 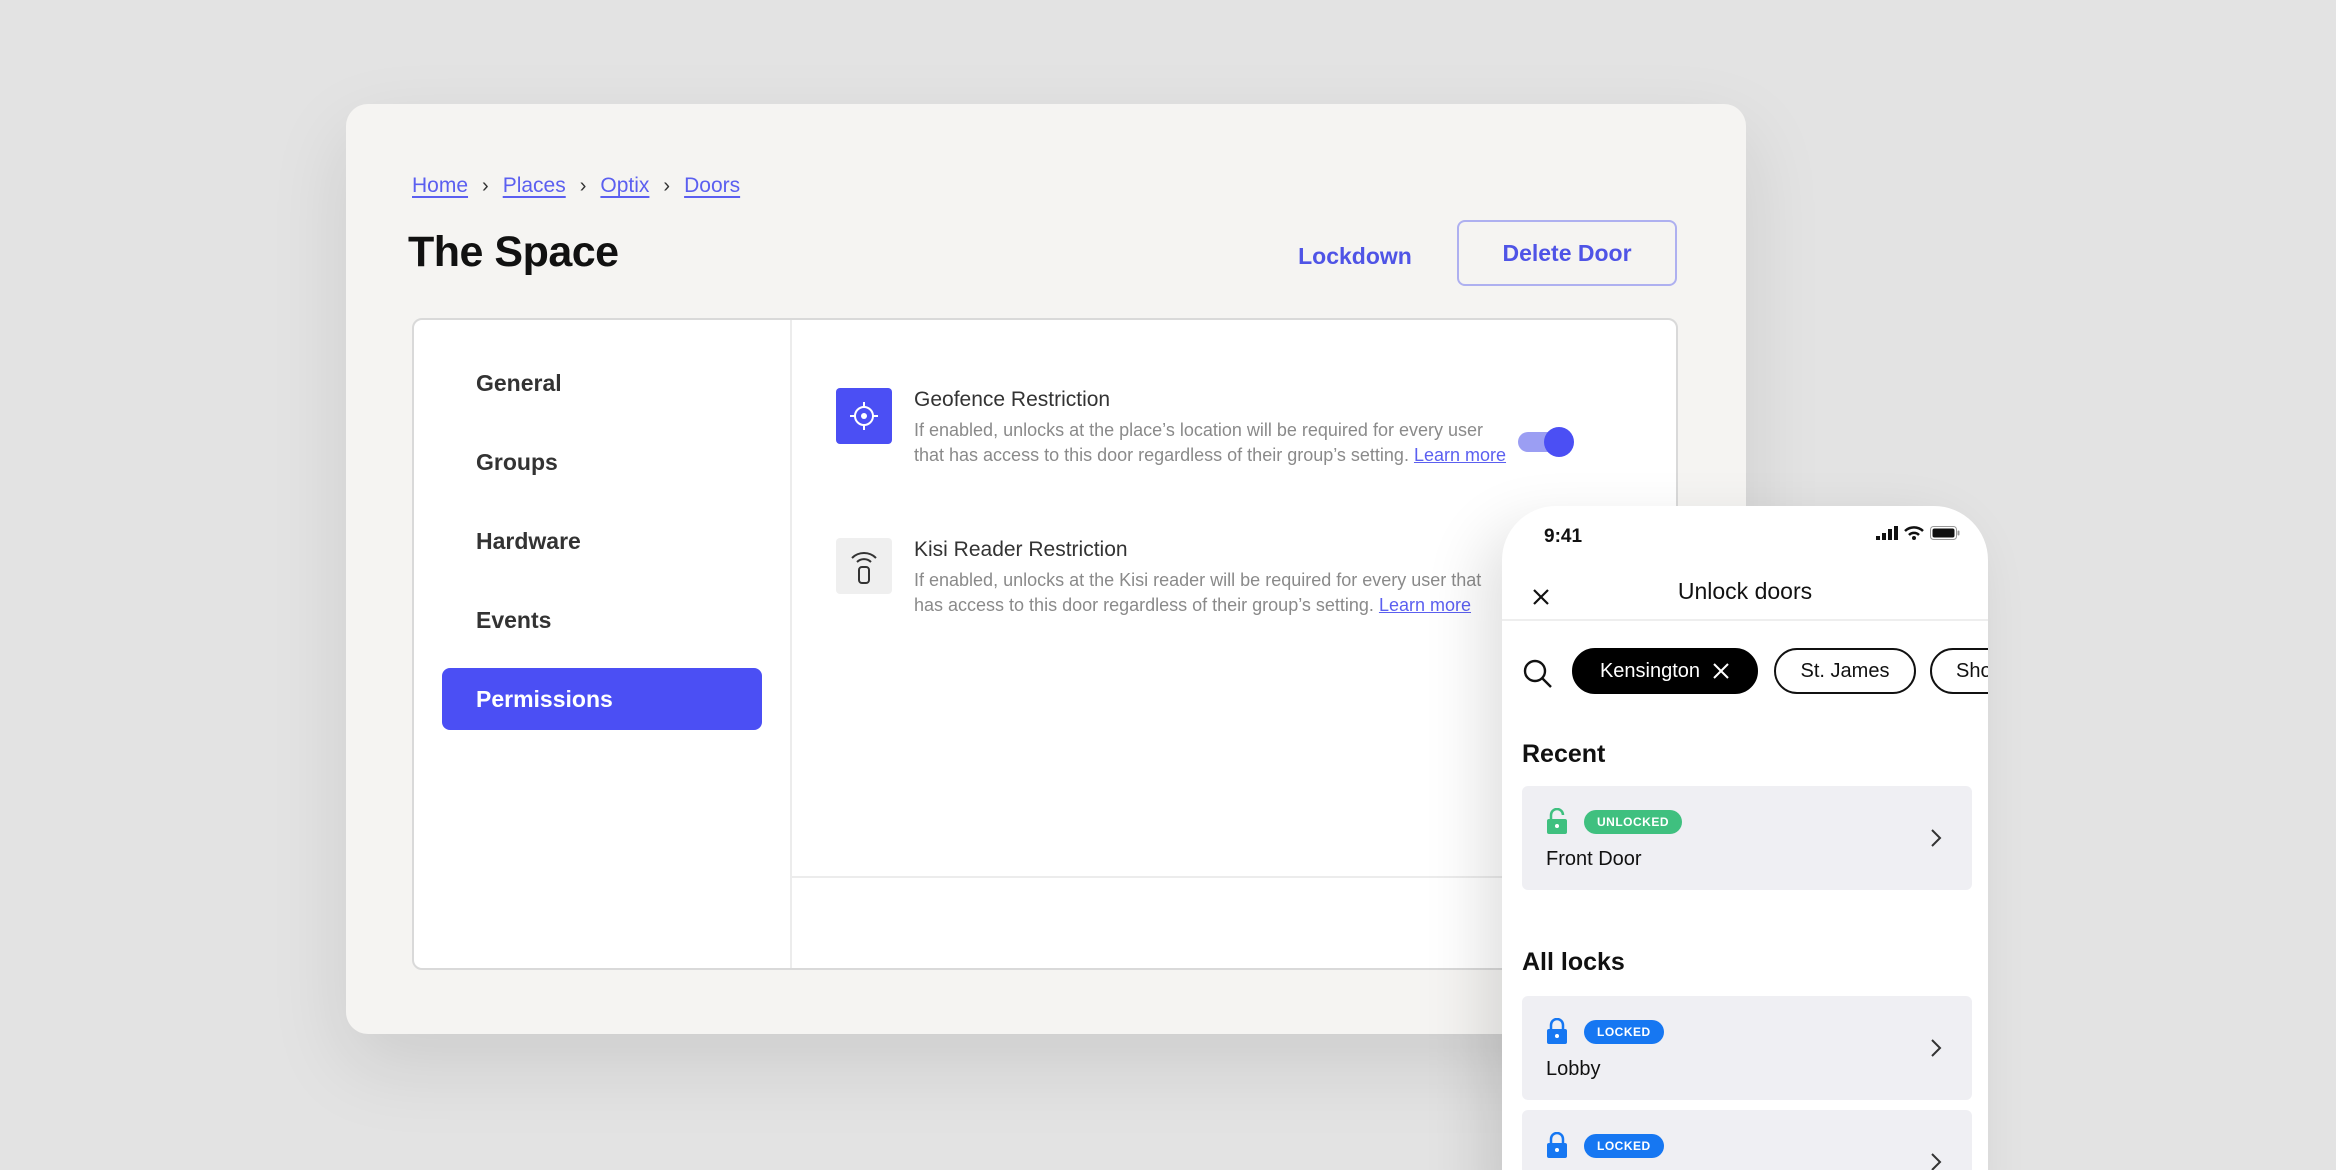 What do you see at coordinates (576, 186) in the screenshot?
I see `breadcrumb: Home › Places › Optix › Doors` at bounding box center [576, 186].